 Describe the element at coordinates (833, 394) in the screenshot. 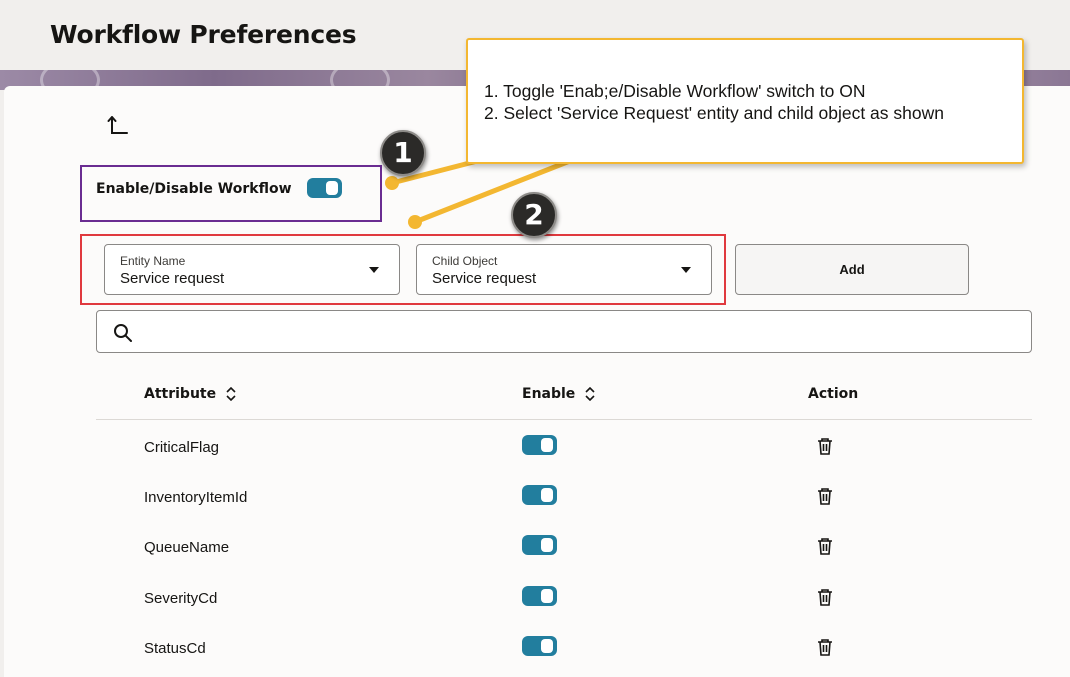

I see `column-header-action: Action` at that location.